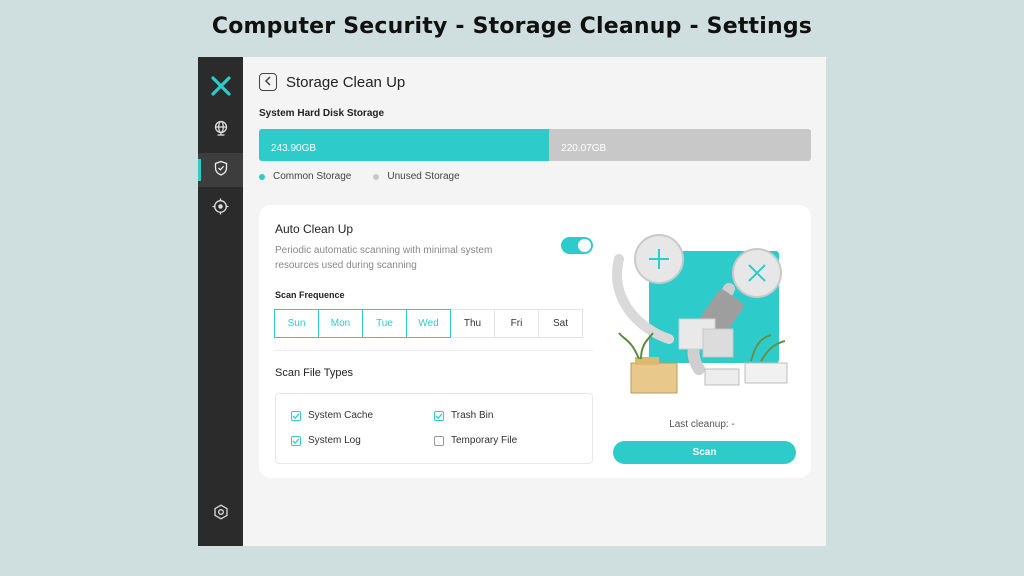  I want to click on sidebar-item-settings, so click(220, 514).